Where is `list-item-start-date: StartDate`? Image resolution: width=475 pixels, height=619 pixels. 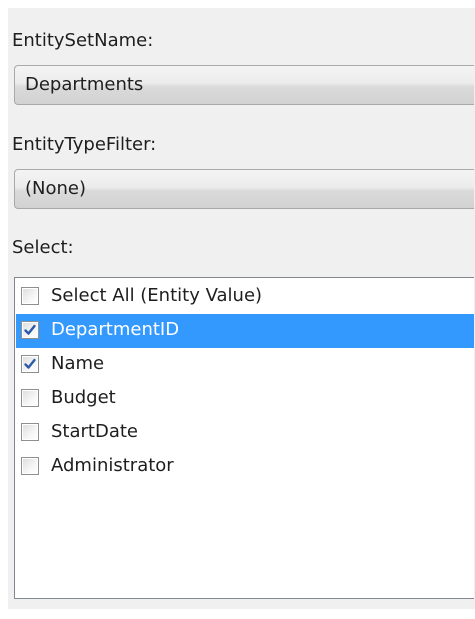 list-item-start-date: StartDate is located at coordinates (245, 433).